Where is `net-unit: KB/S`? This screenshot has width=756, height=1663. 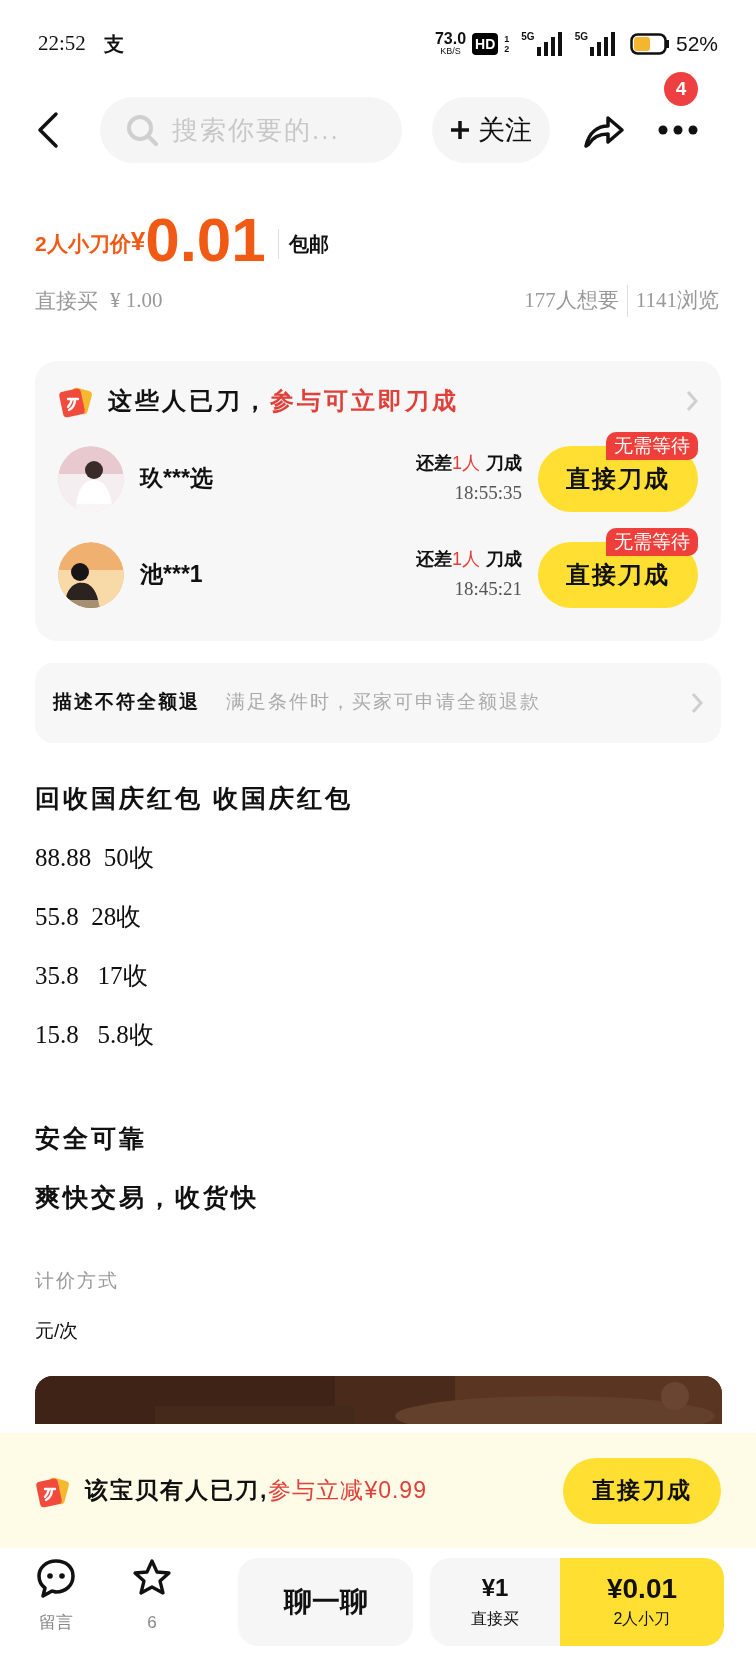 net-unit: KB/S is located at coordinates (450, 51).